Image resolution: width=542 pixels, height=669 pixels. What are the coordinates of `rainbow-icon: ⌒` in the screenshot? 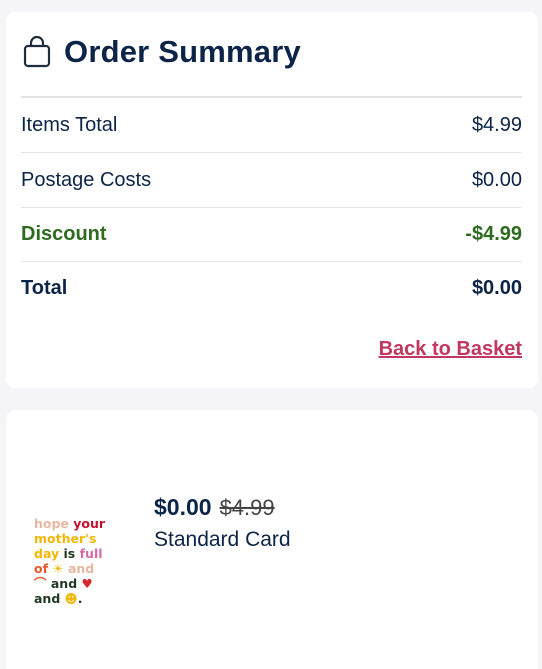 It's located at (40, 583).